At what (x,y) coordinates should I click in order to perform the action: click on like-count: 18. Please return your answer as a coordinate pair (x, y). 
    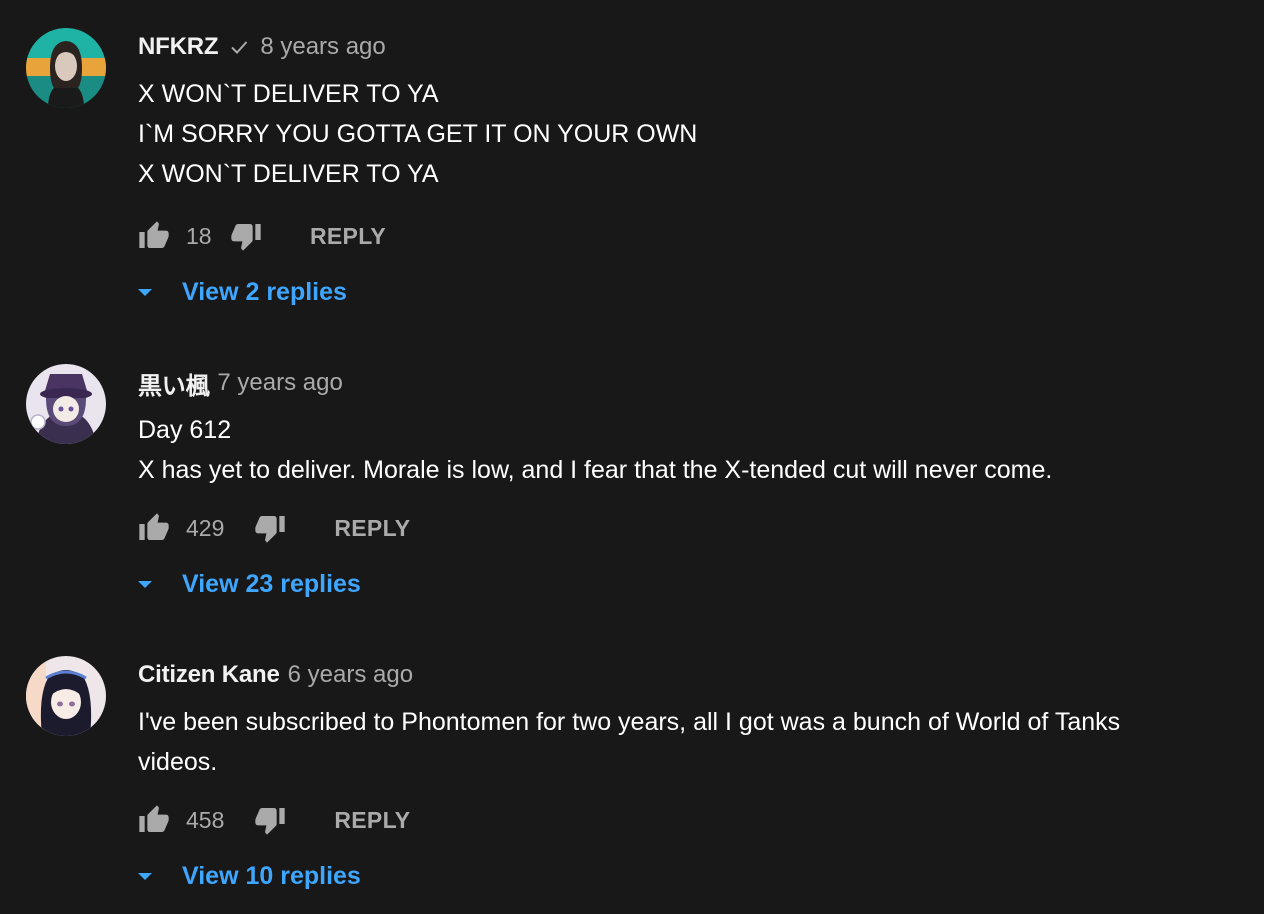
    Looking at the image, I should click on (199, 235).